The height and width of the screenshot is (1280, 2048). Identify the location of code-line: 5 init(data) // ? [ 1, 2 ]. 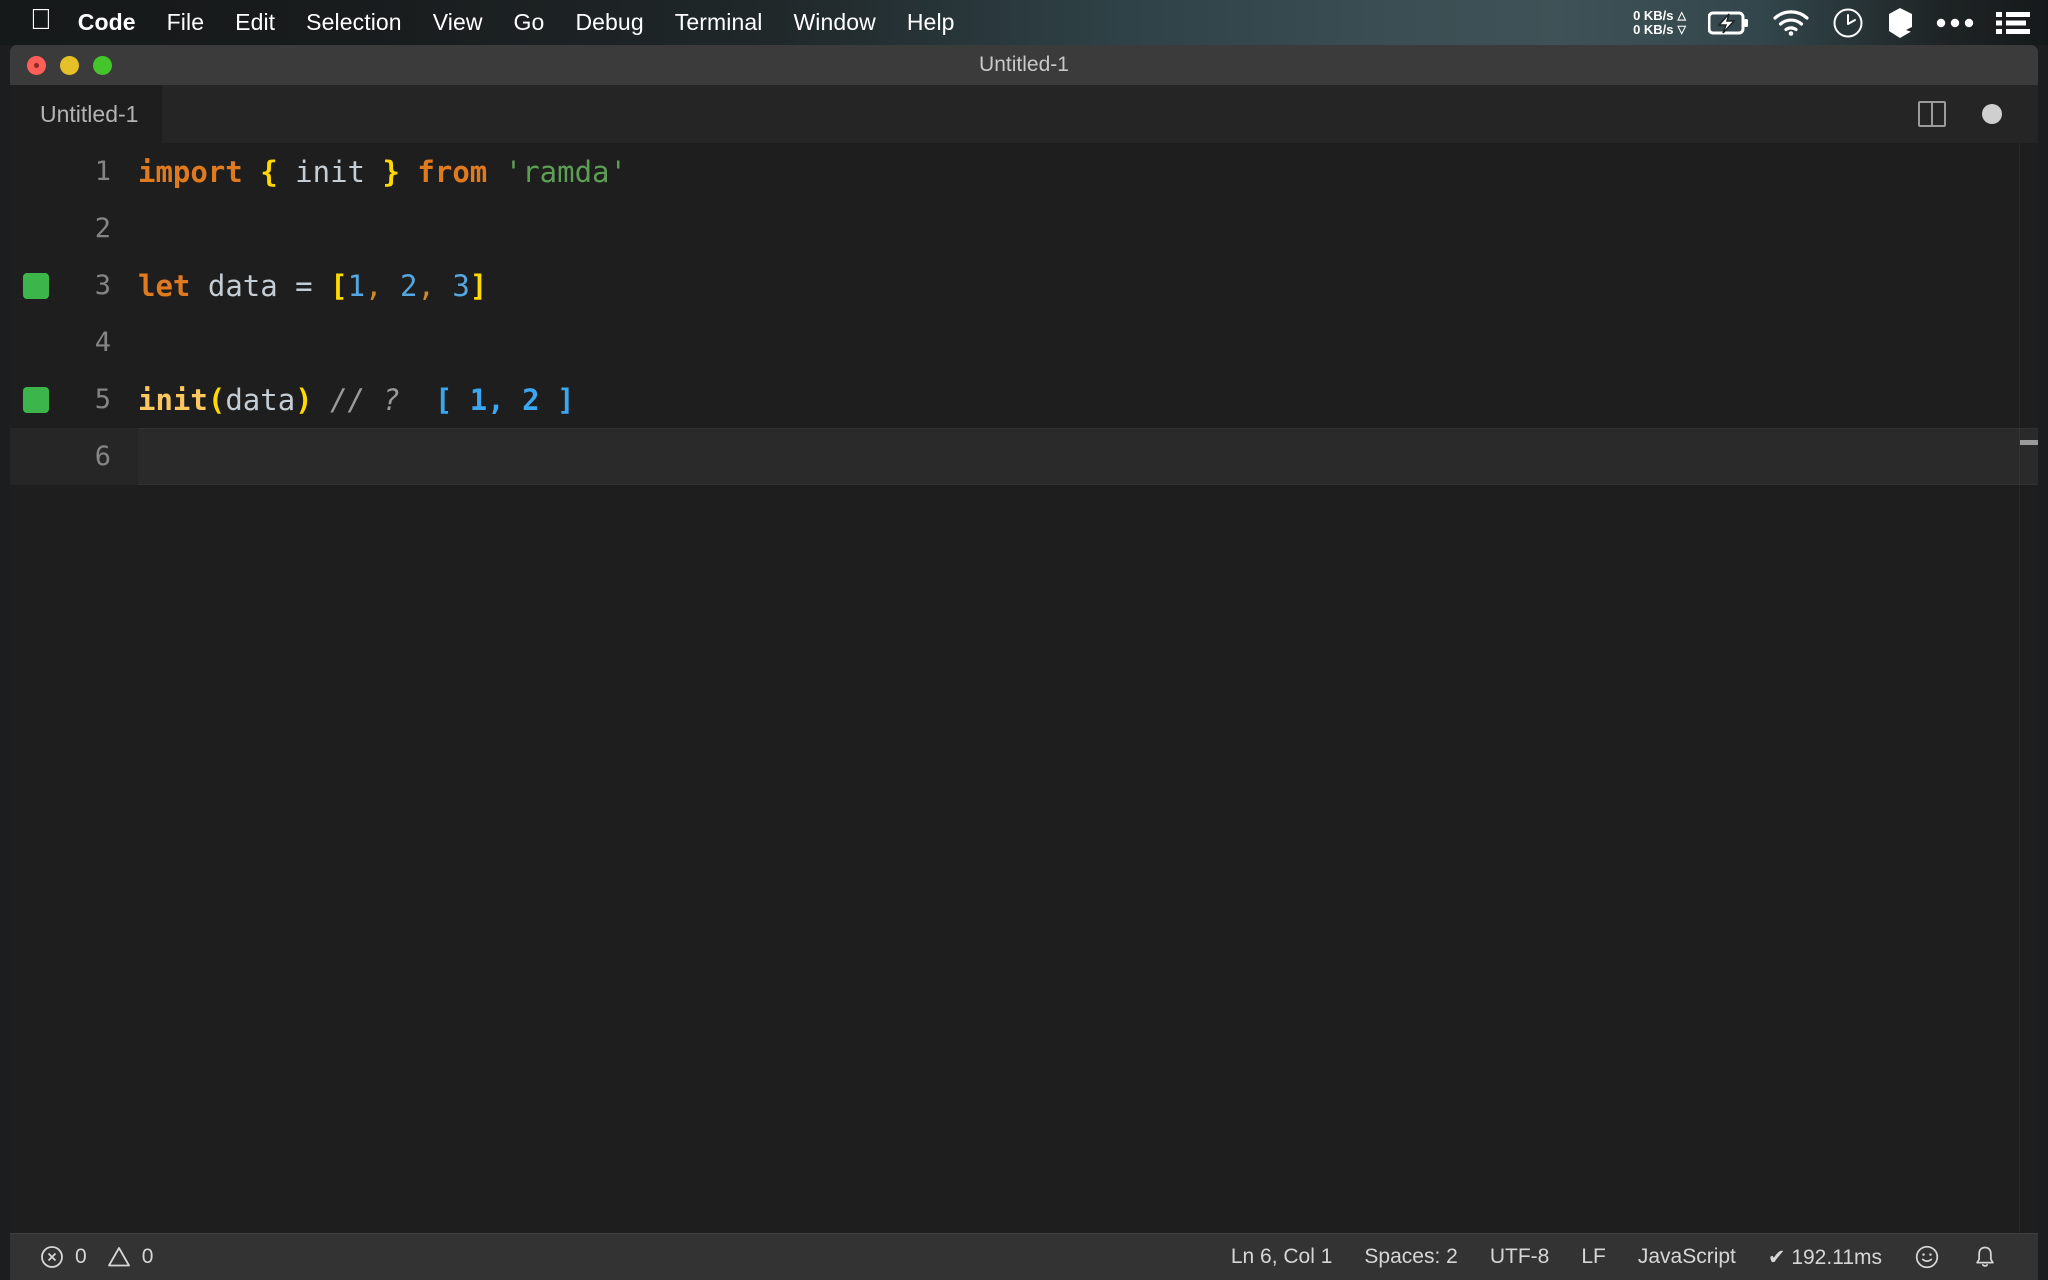
(1024, 399).